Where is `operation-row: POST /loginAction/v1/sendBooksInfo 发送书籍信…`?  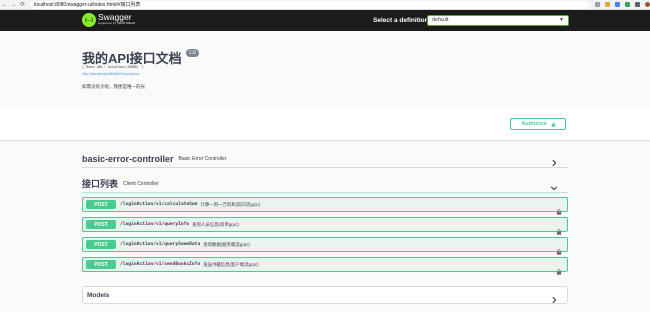 operation-row: POST /loginAction/v1/sendBooksInfo 发送书籍信… is located at coordinates (325, 266).